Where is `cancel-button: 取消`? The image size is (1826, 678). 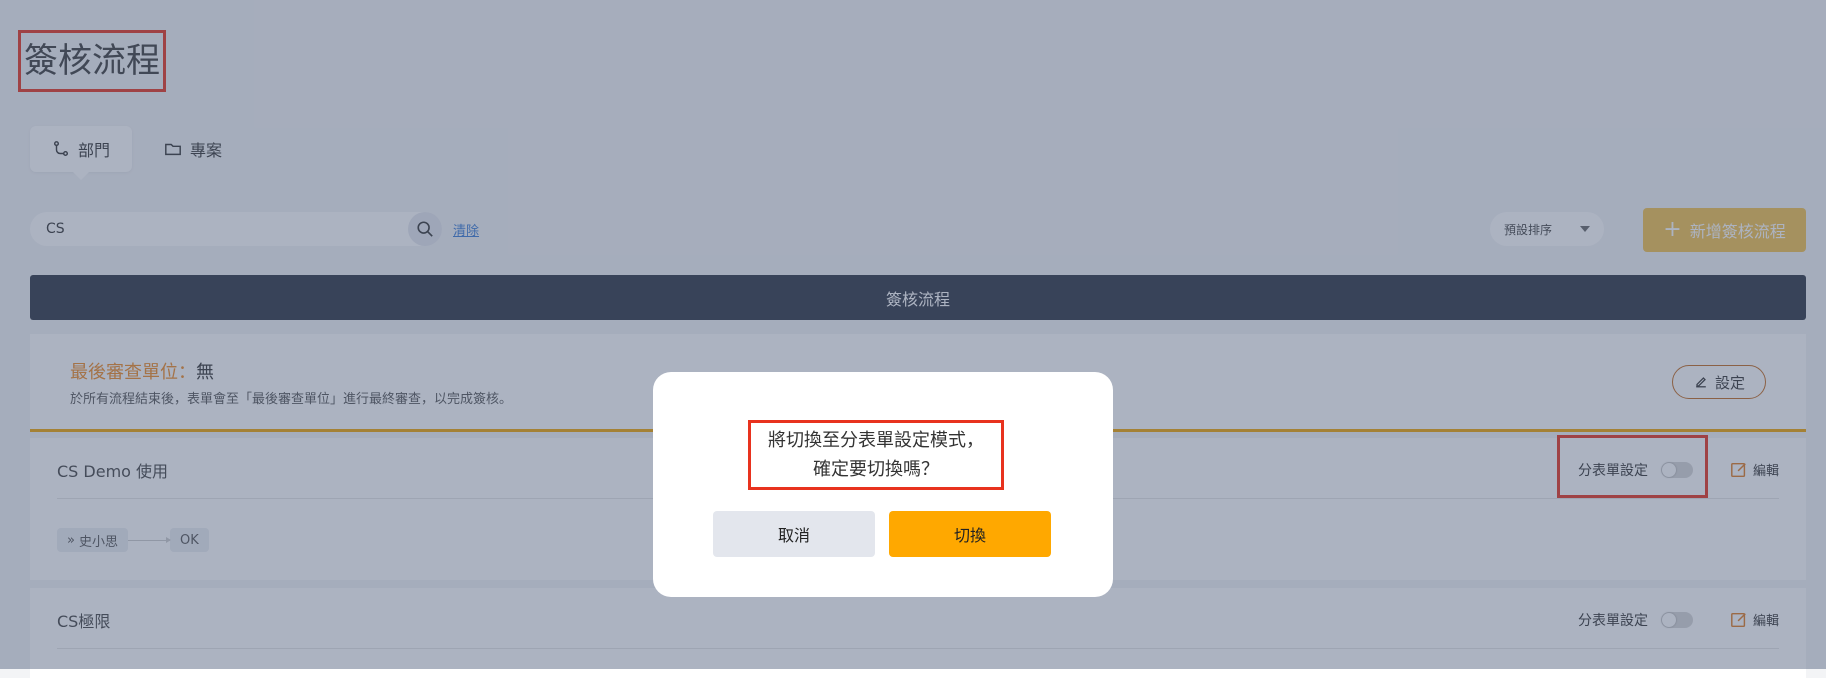
cancel-button: 取消 is located at coordinates (794, 534).